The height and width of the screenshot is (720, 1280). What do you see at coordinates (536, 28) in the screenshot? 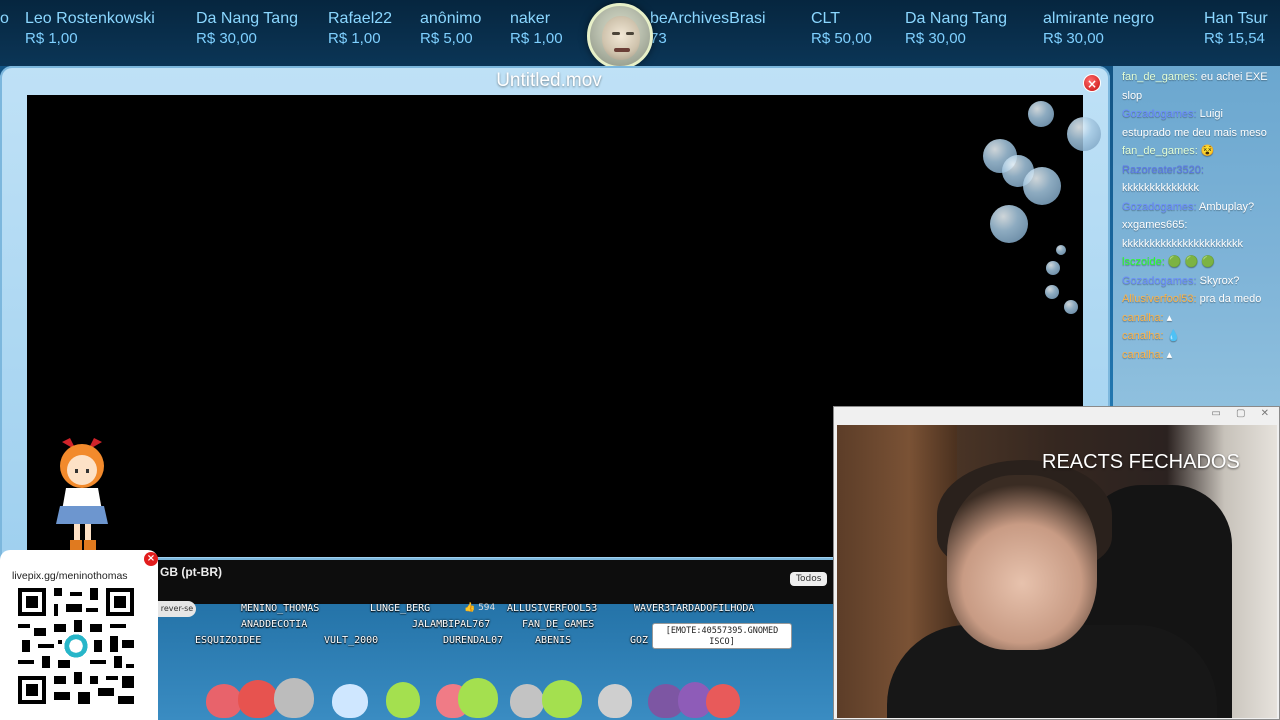
I see `donation-item: naker R$ 1,00` at bounding box center [536, 28].